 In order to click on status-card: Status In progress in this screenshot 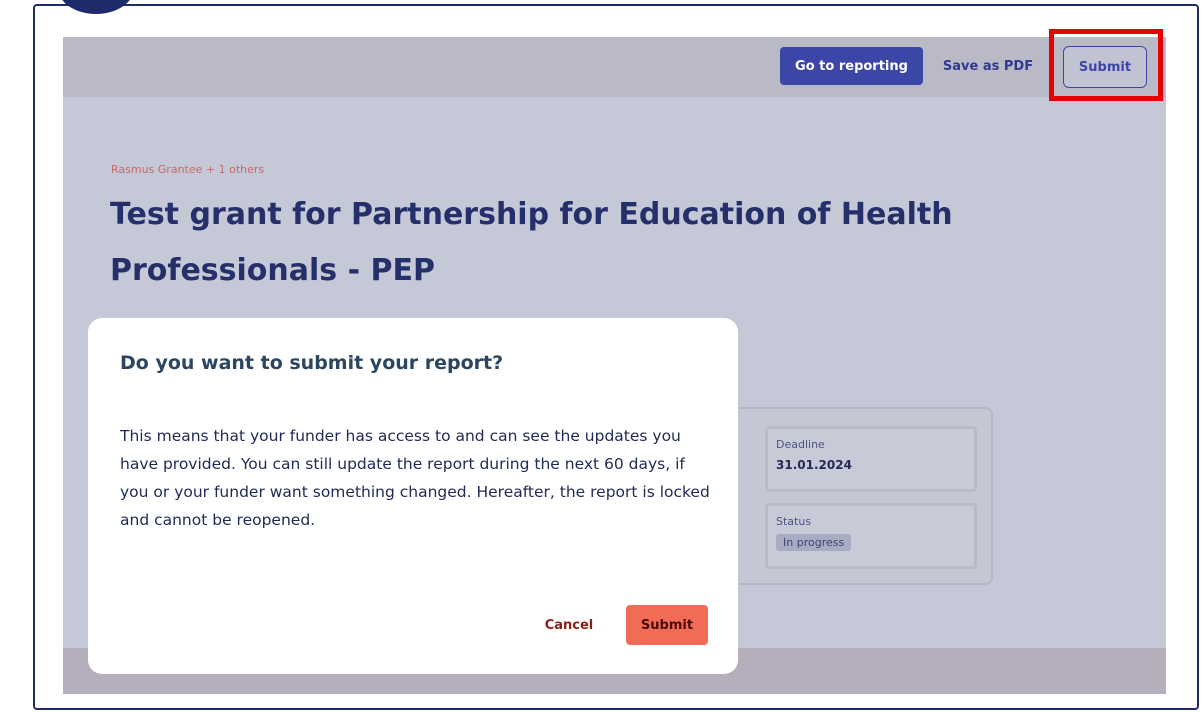, I will do `click(871, 536)`.